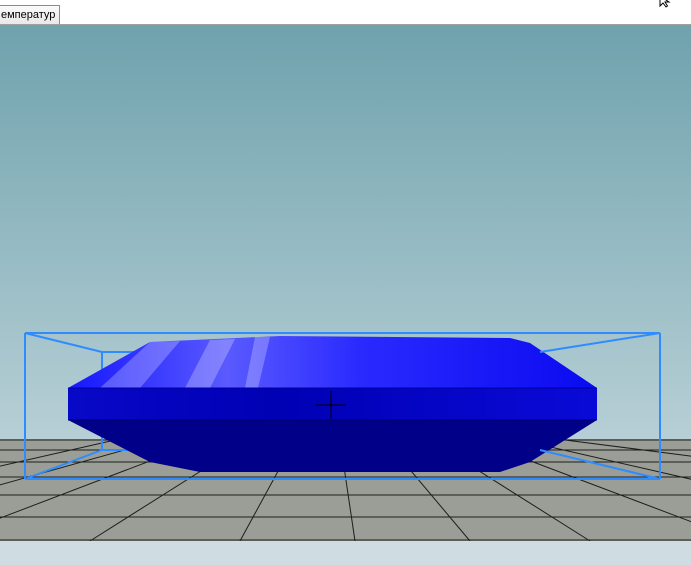 This screenshot has height=565, width=691. Describe the element at coordinates (345, 553) in the screenshot. I see `viewport-floor-band` at that location.